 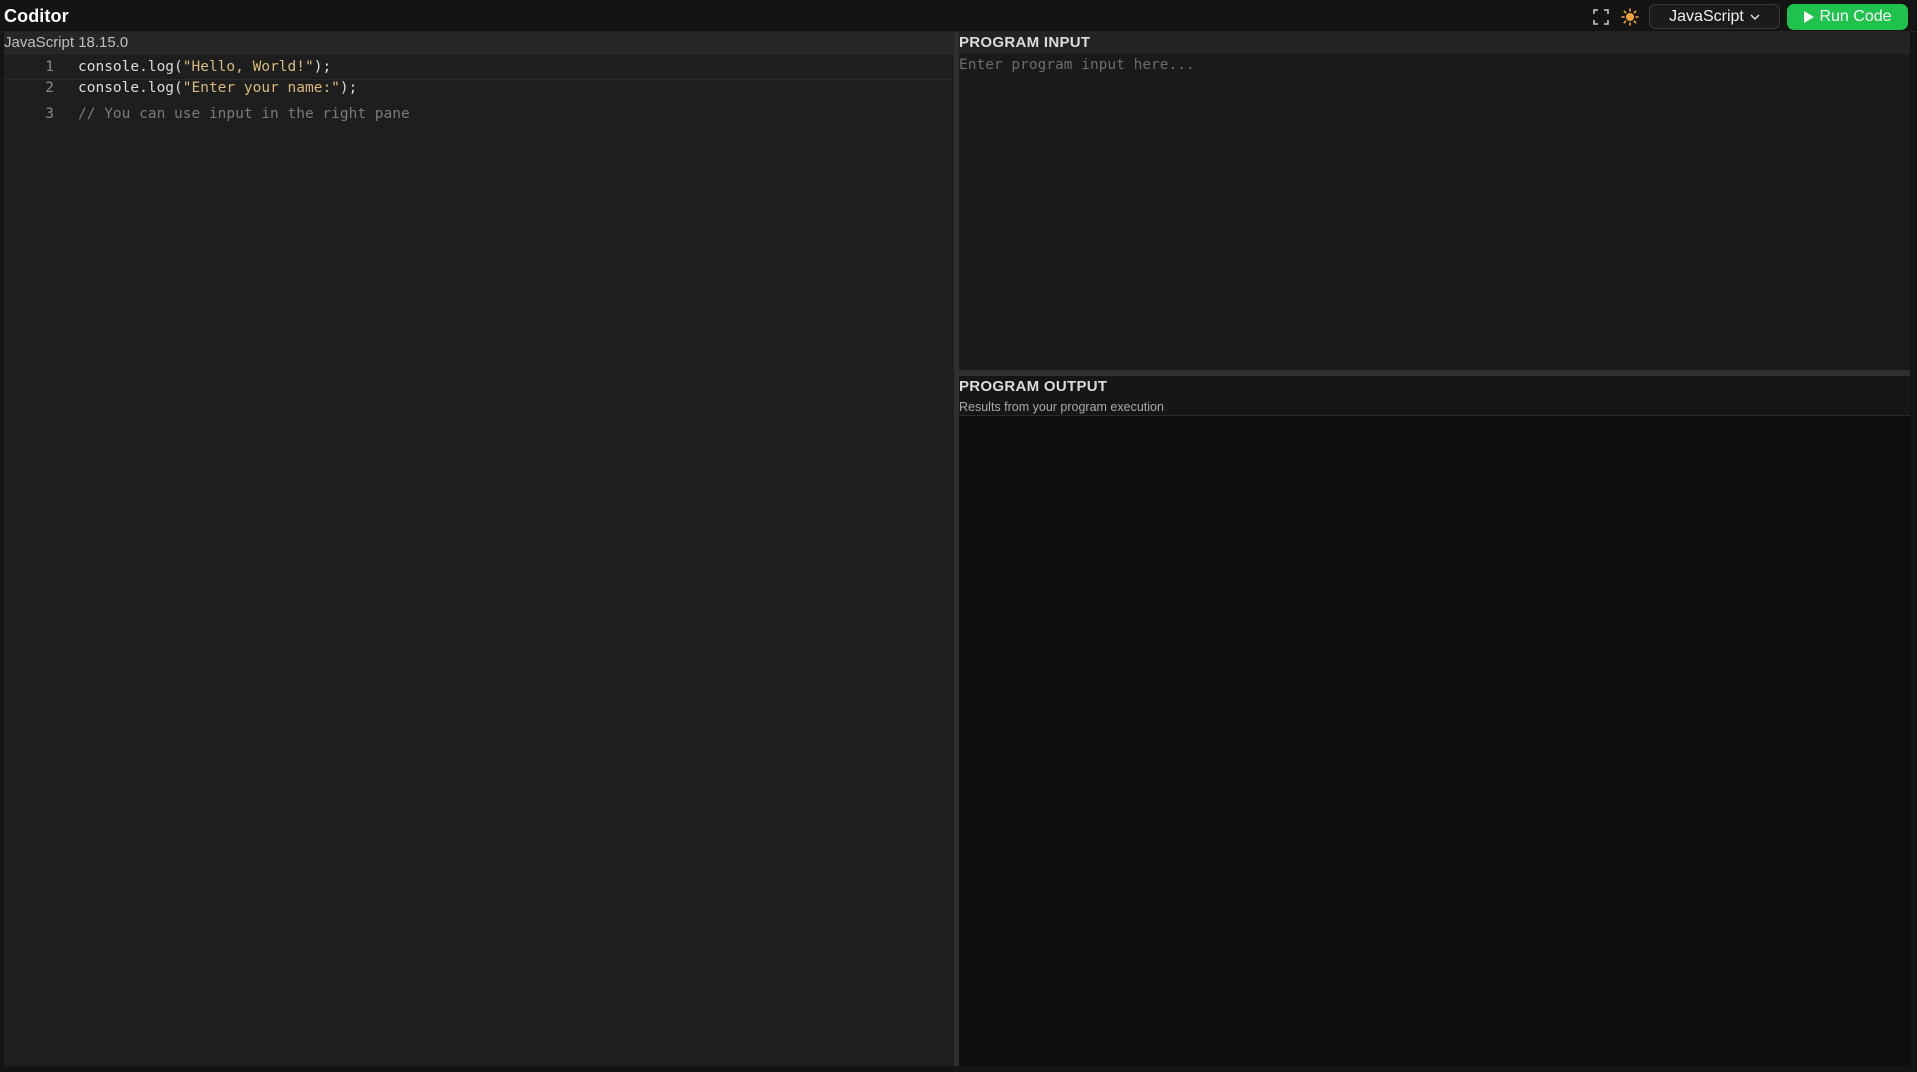 What do you see at coordinates (479, 88) in the screenshot?
I see `code-line: 2 console.log("Enter your name:");` at bounding box center [479, 88].